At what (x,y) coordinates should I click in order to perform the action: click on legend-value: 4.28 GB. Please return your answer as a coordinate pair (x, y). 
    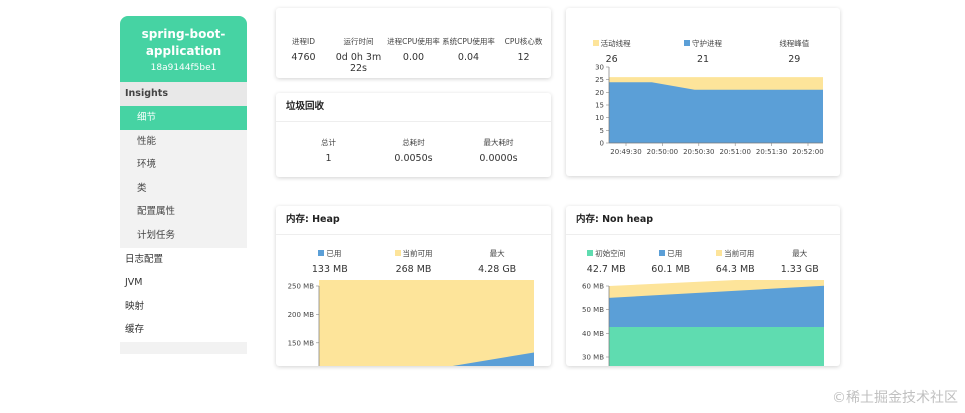
    Looking at the image, I should click on (497, 269).